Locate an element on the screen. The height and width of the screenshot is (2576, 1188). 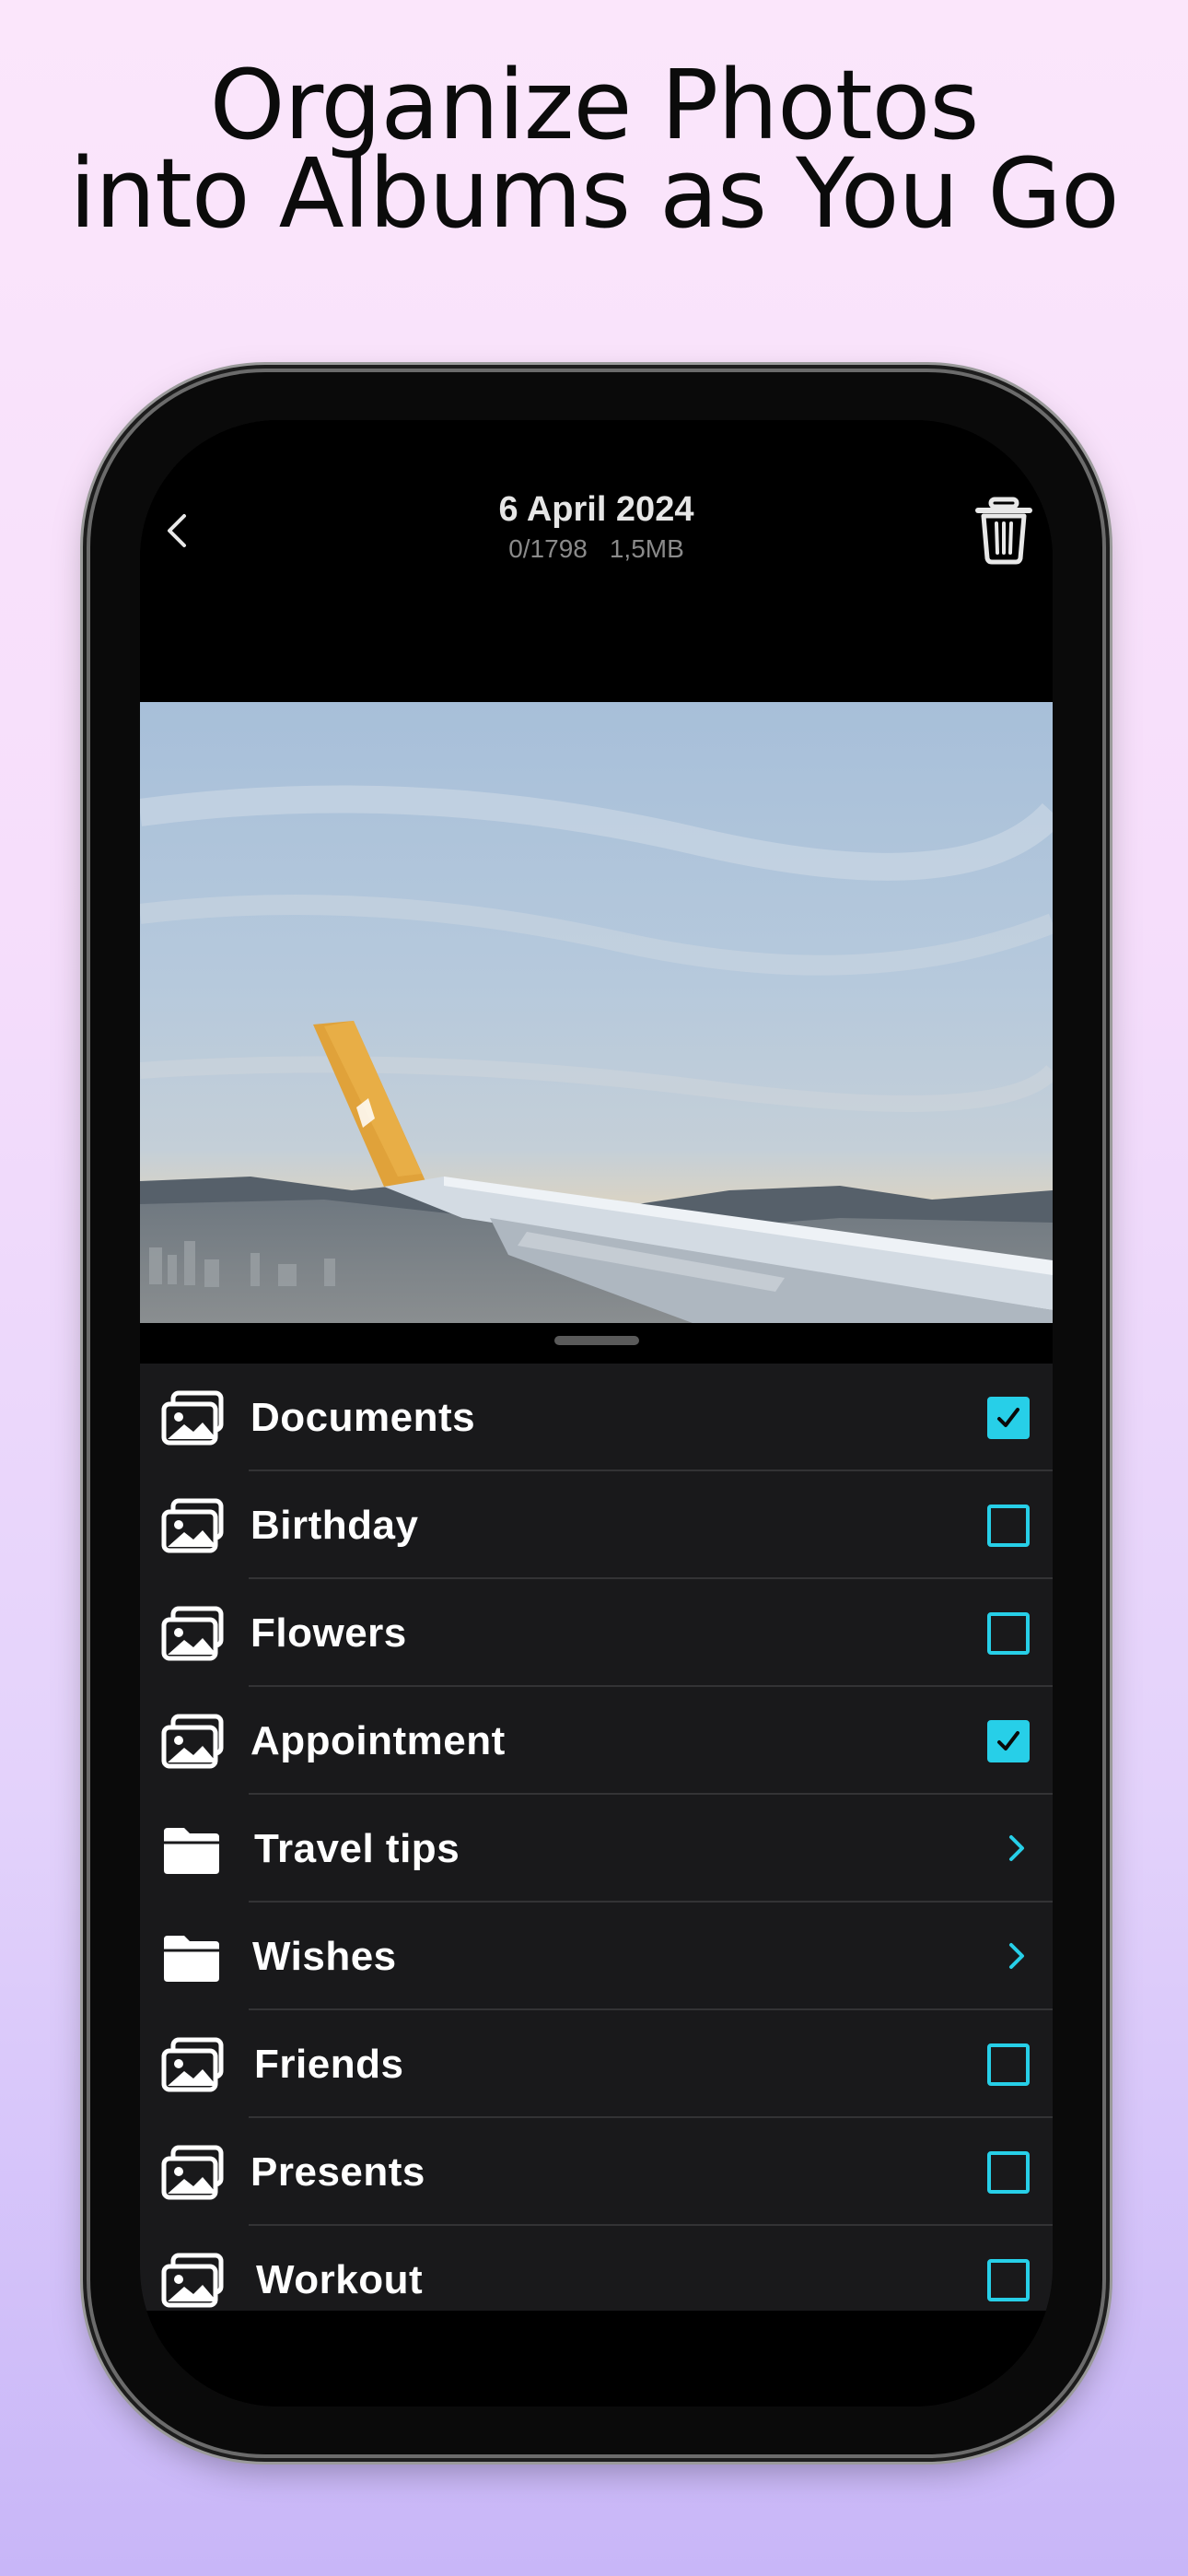
album-label: Documents is located at coordinates (363, 1417).